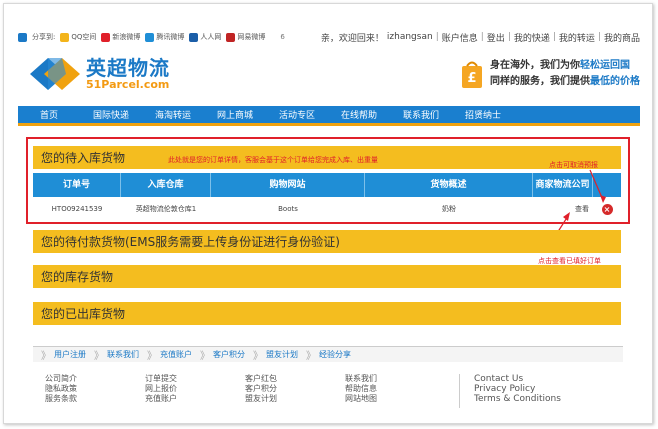 The height and width of the screenshot is (429, 658). Describe the element at coordinates (575, 211) in the screenshot. I see `annotation-arrows` at that location.